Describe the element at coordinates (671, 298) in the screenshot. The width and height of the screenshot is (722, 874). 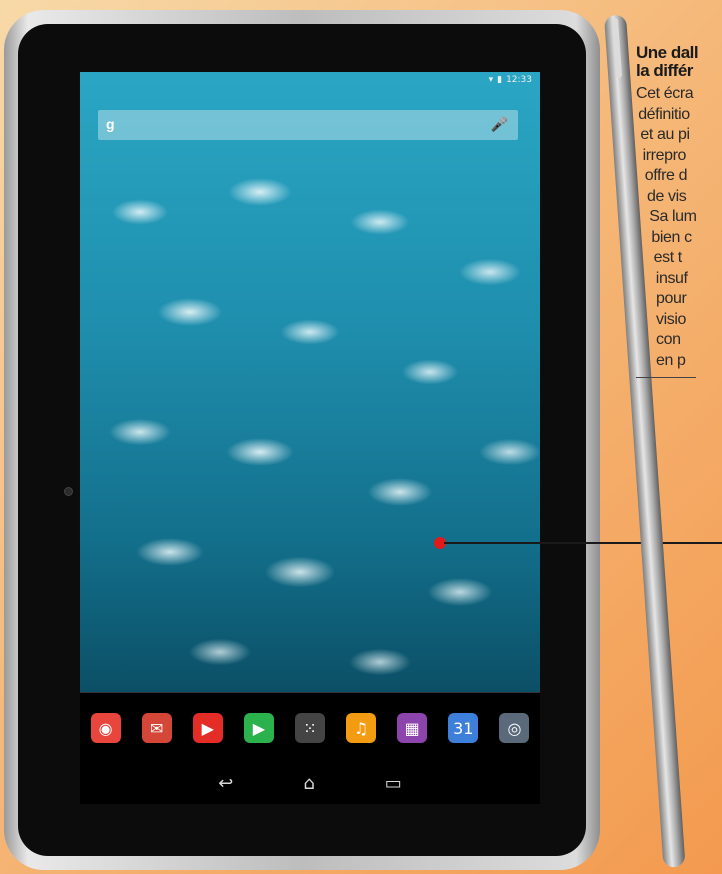
I see `article-line: pour` at that location.